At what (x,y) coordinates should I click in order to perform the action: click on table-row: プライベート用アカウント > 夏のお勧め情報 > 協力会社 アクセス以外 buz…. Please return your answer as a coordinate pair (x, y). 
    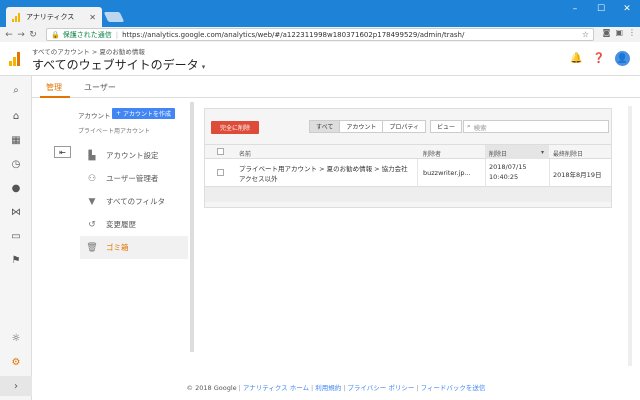
    Looking at the image, I should click on (408, 173).